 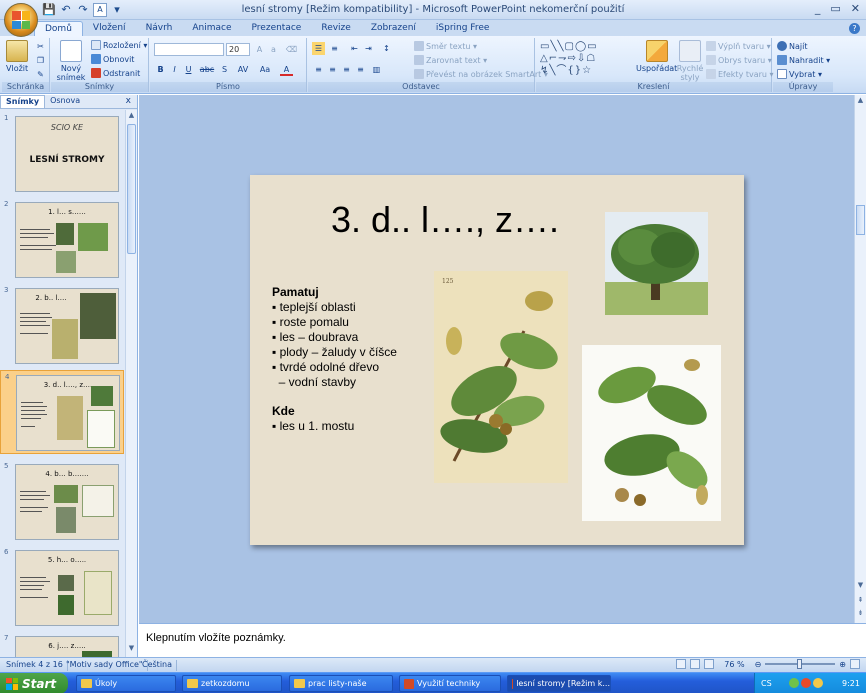 I want to click on zoom-slider-knob, so click(x=800, y=664).